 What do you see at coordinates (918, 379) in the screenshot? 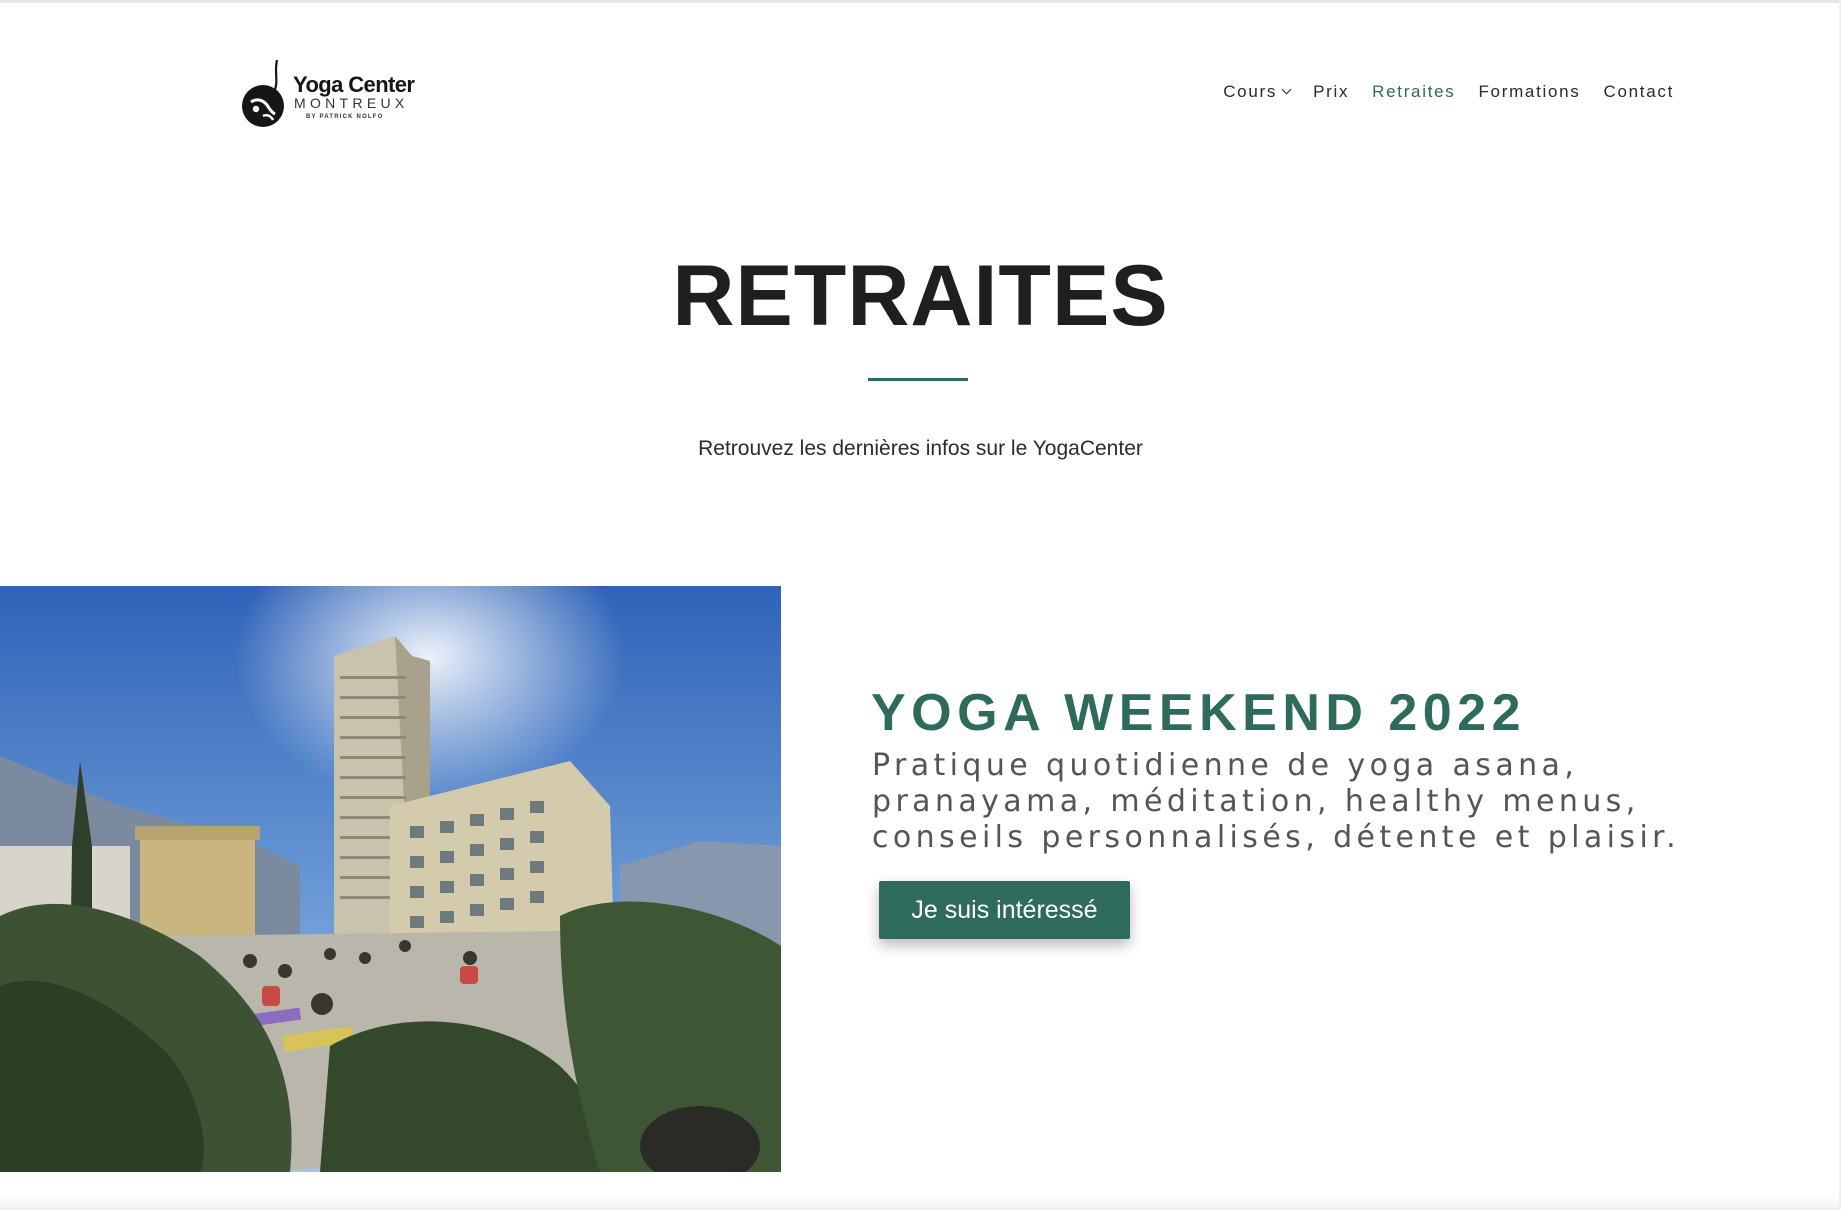
I see `title-divider` at bounding box center [918, 379].